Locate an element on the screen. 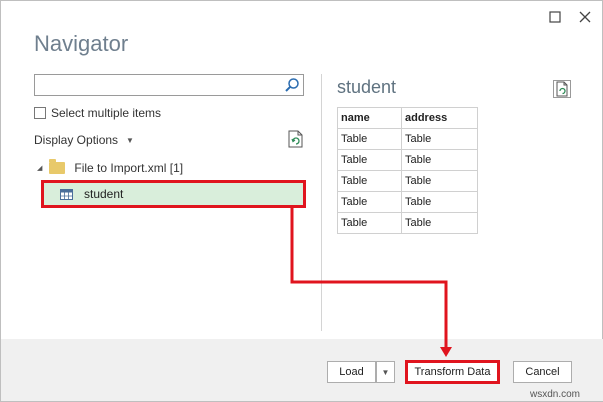 Image resolution: width=603 pixels, height=402 pixels. tree-item-student: student is located at coordinates (173, 194).